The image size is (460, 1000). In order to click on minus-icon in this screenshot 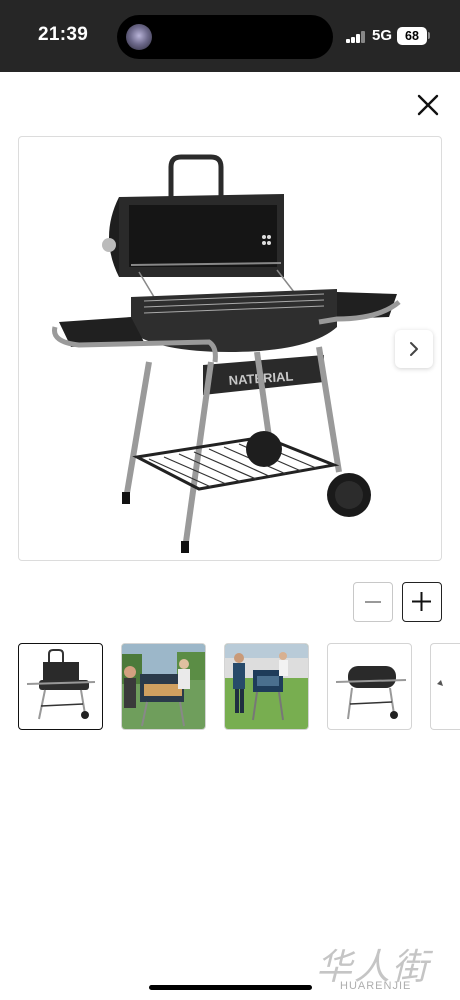, I will do `click(373, 602)`.